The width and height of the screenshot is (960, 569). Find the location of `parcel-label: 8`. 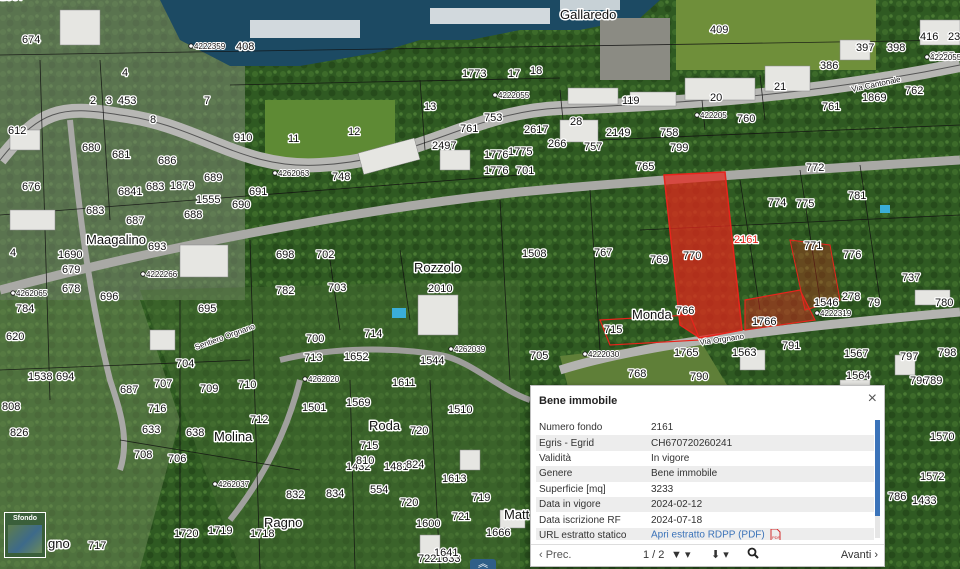

parcel-label: 8 is located at coordinates (153, 120).